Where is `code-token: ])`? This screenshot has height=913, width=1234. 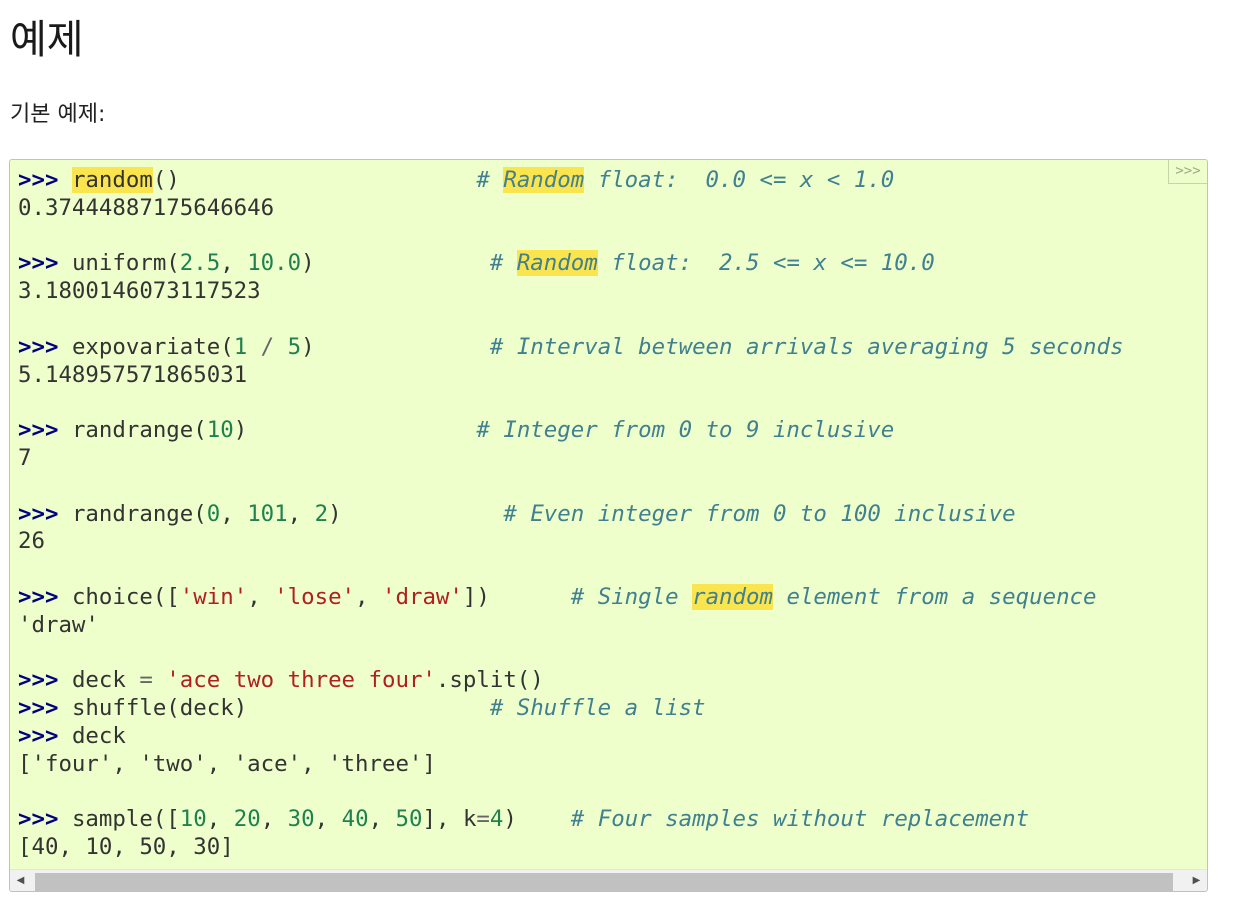
code-token: ]) is located at coordinates (476, 596).